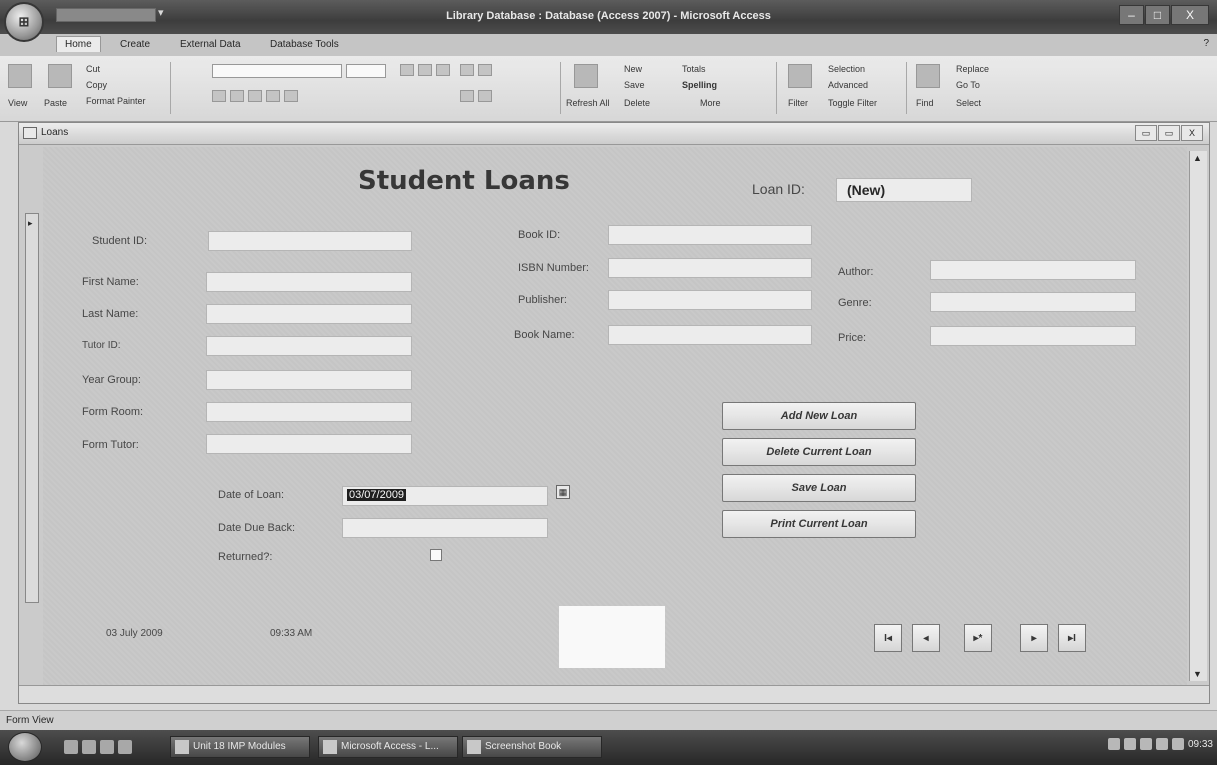  Describe the element at coordinates (93, 69) in the screenshot. I see `cut-button: Cut` at that location.